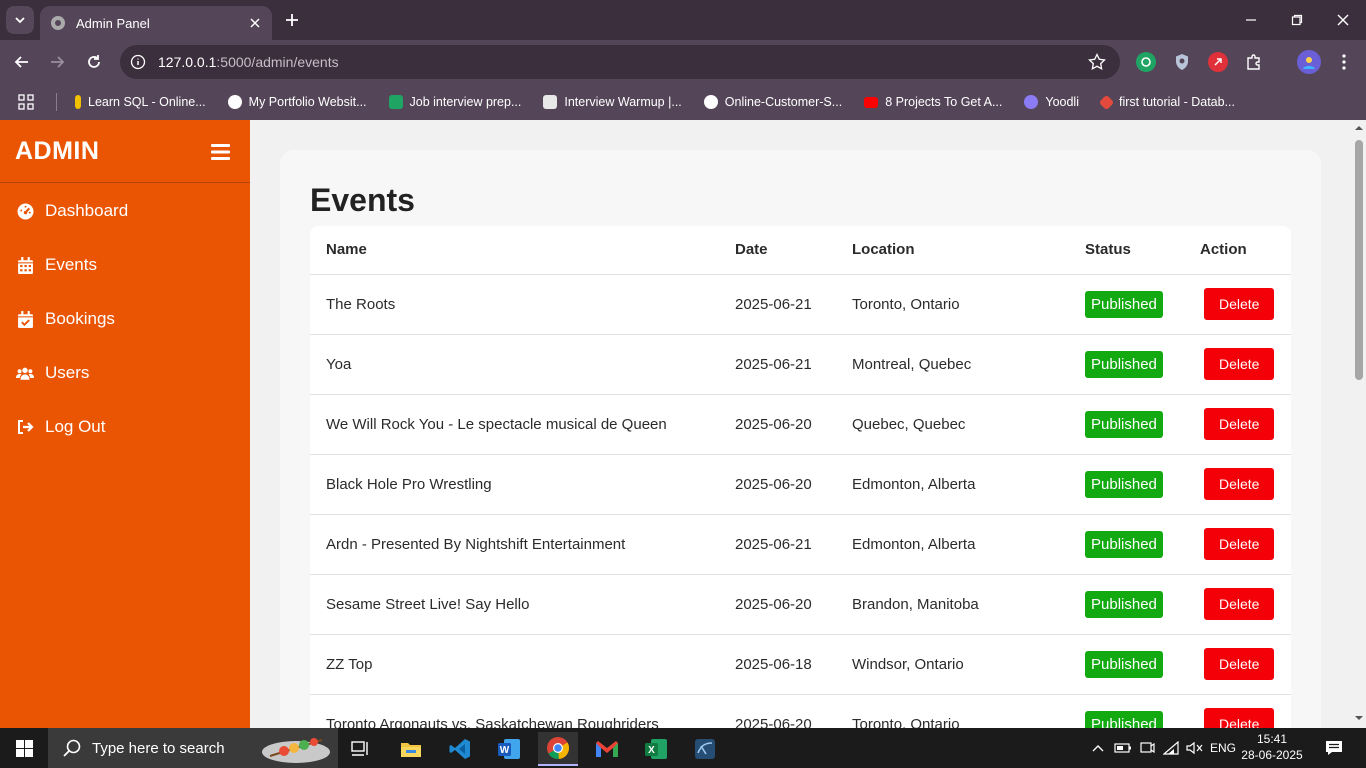 The image size is (1366, 768). What do you see at coordinates (125, 265) in the screenshot?
I see `sidebar-item-events: Events` at bounding box center [125, 265].